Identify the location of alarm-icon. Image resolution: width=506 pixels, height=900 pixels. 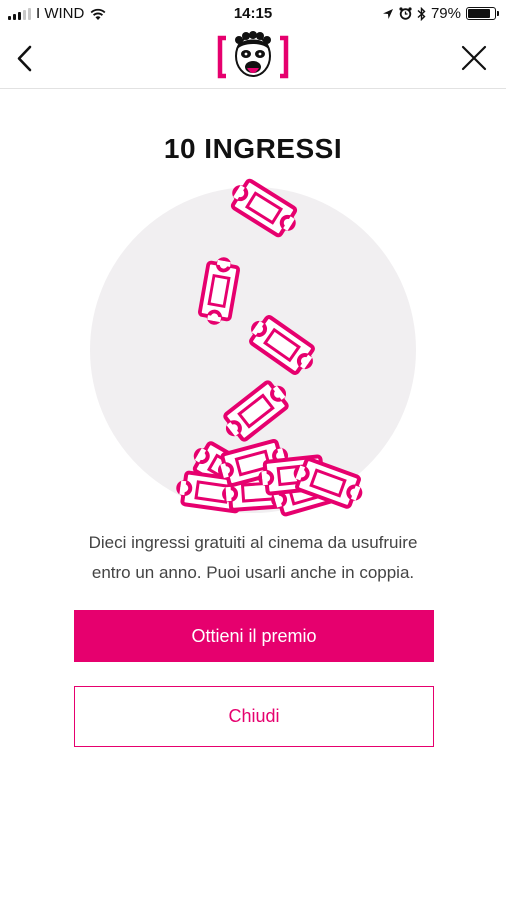
(405, 13).